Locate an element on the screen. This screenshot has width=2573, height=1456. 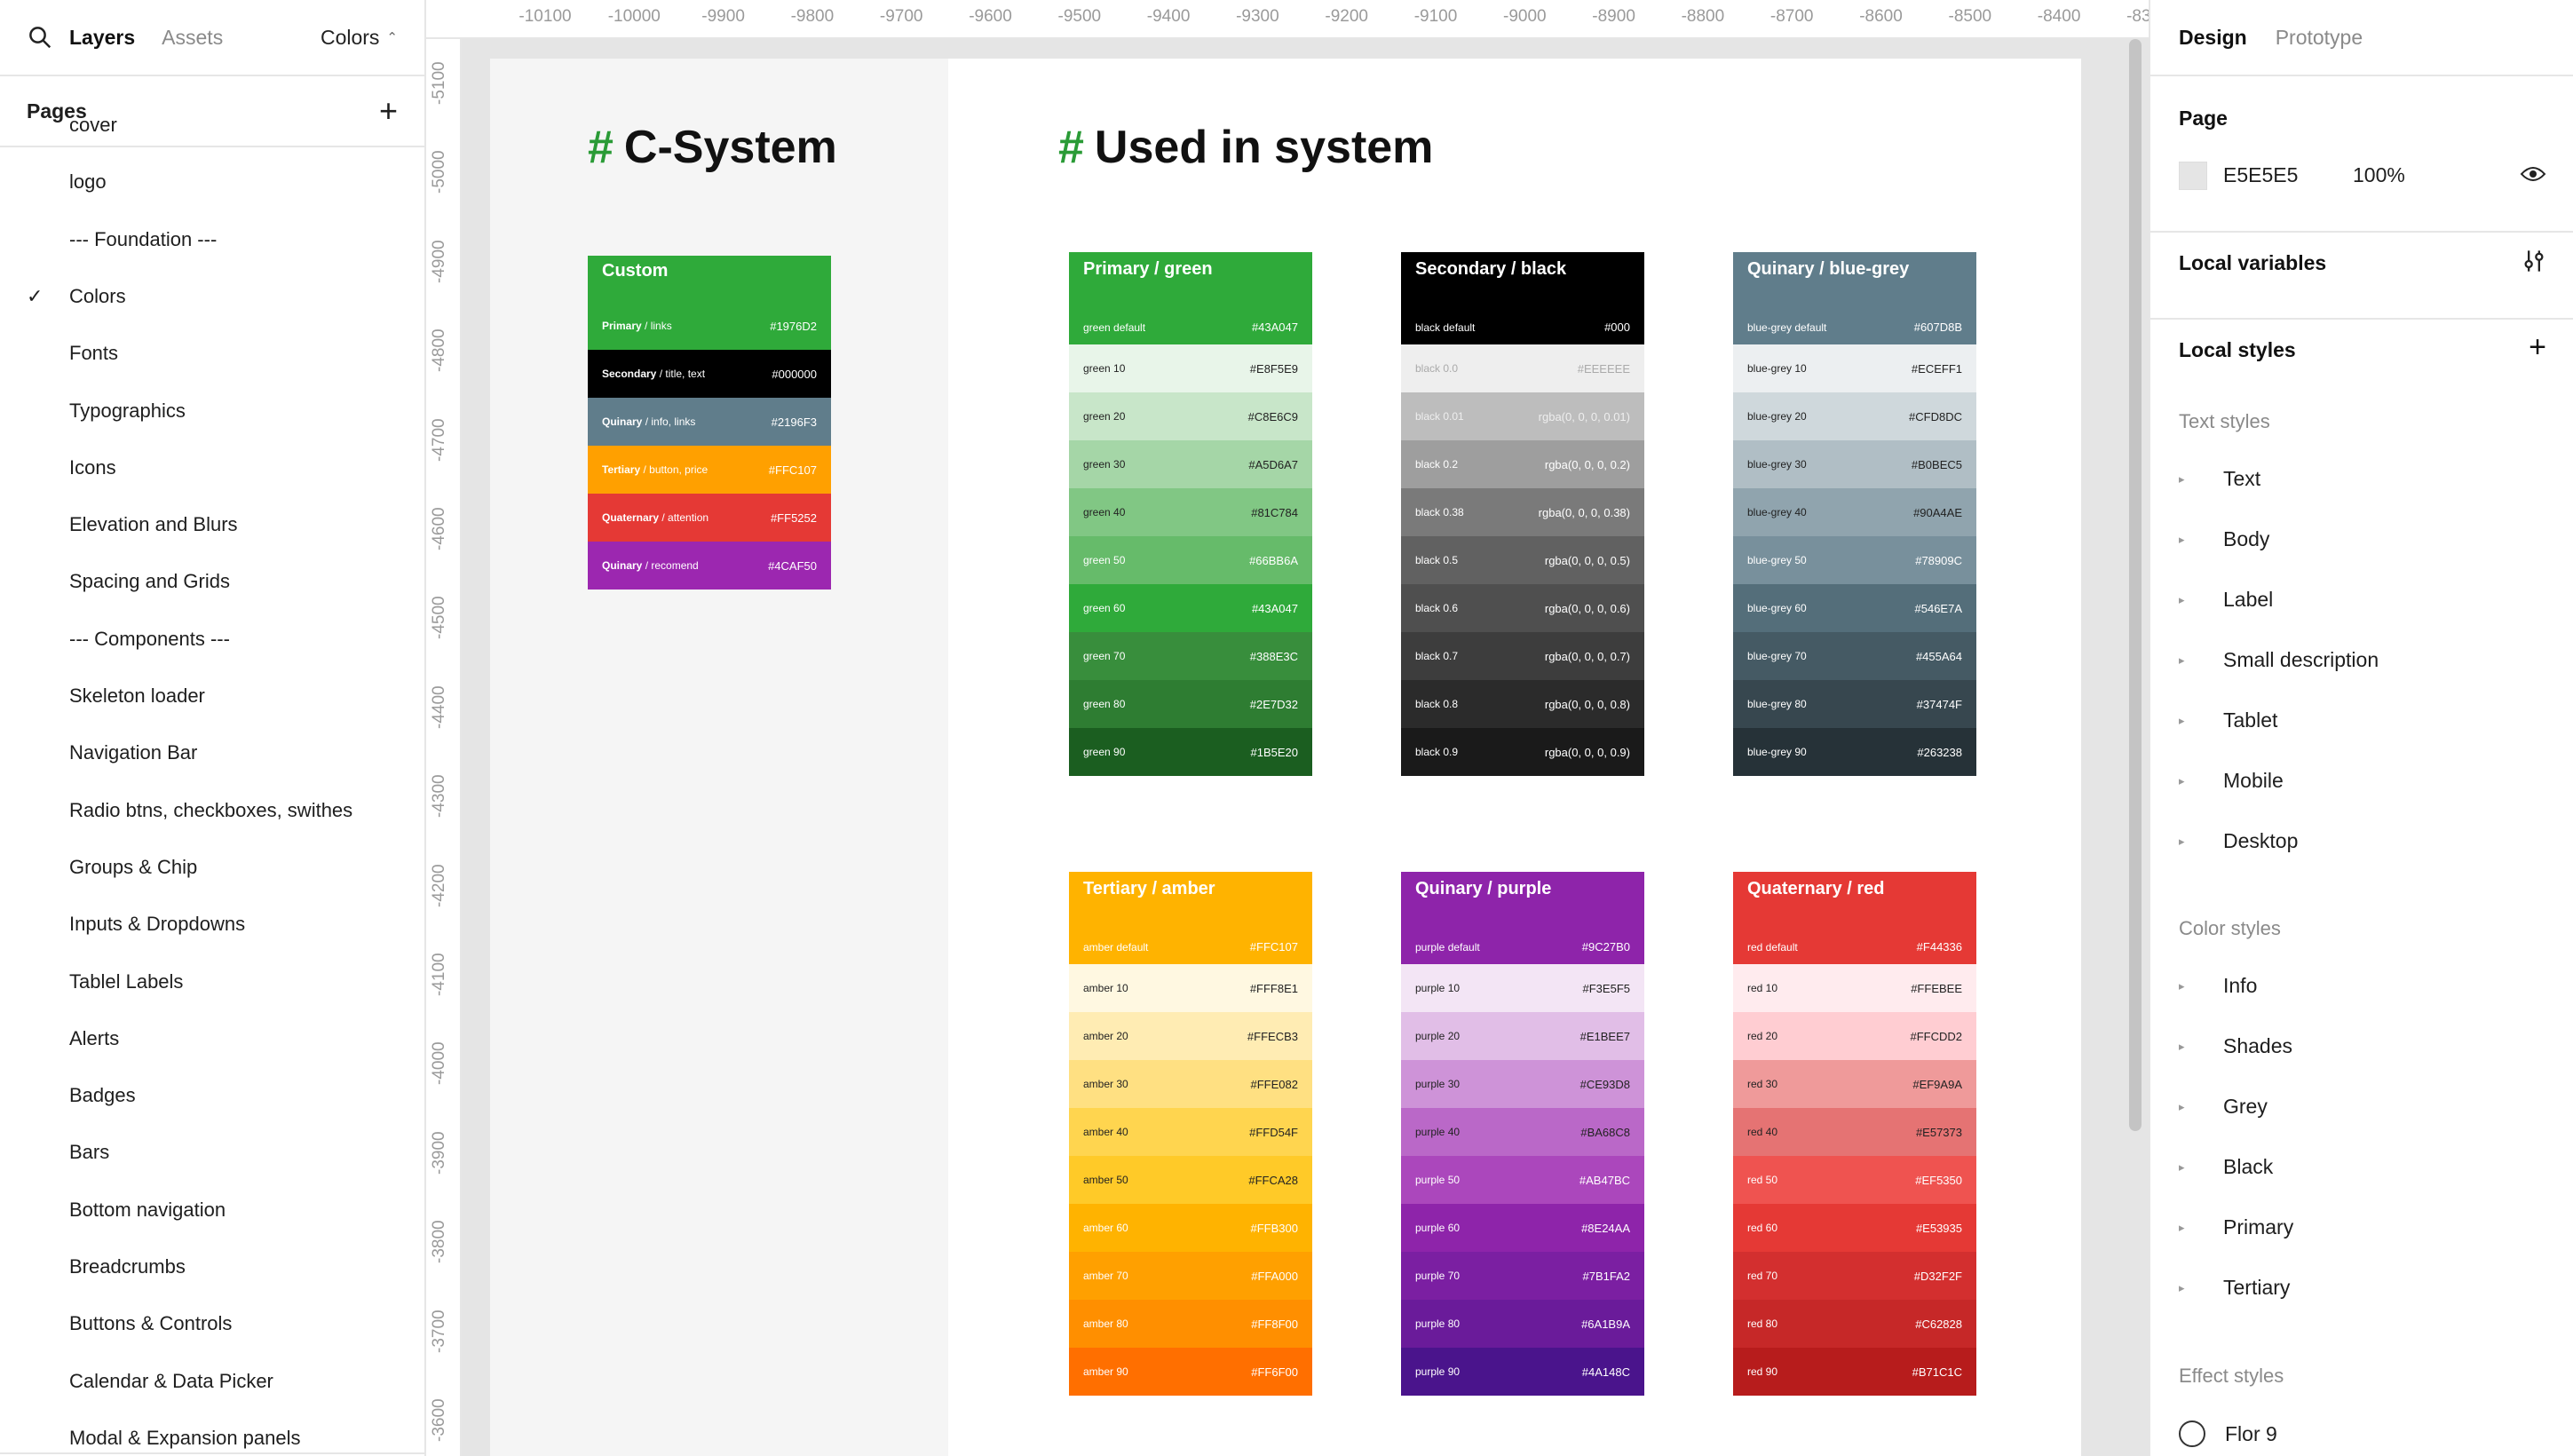
custom-color-row: Tertiary / button, price #FFC107 is located at coordinates (710, 470).